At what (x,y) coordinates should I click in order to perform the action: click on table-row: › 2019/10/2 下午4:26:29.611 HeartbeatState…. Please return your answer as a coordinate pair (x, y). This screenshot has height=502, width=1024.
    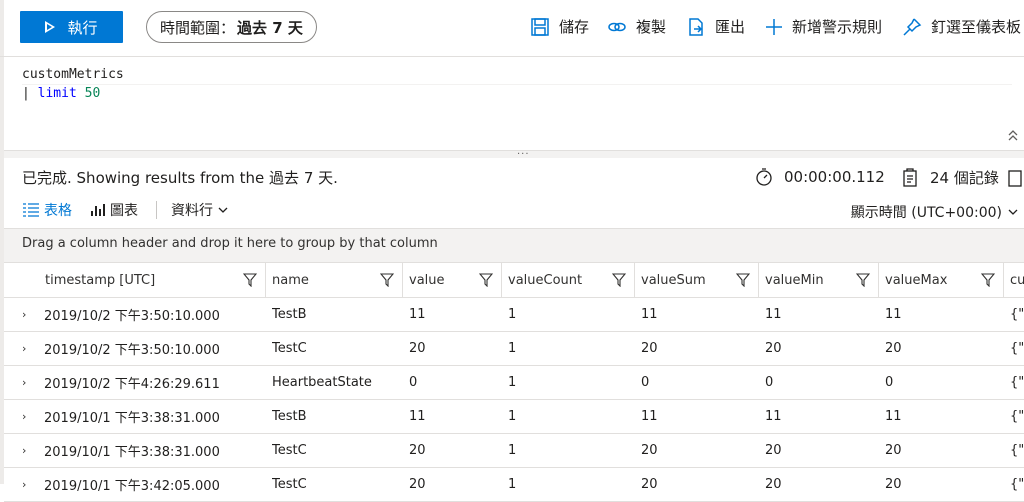
    Looking at the image, I should click on (514, 382).